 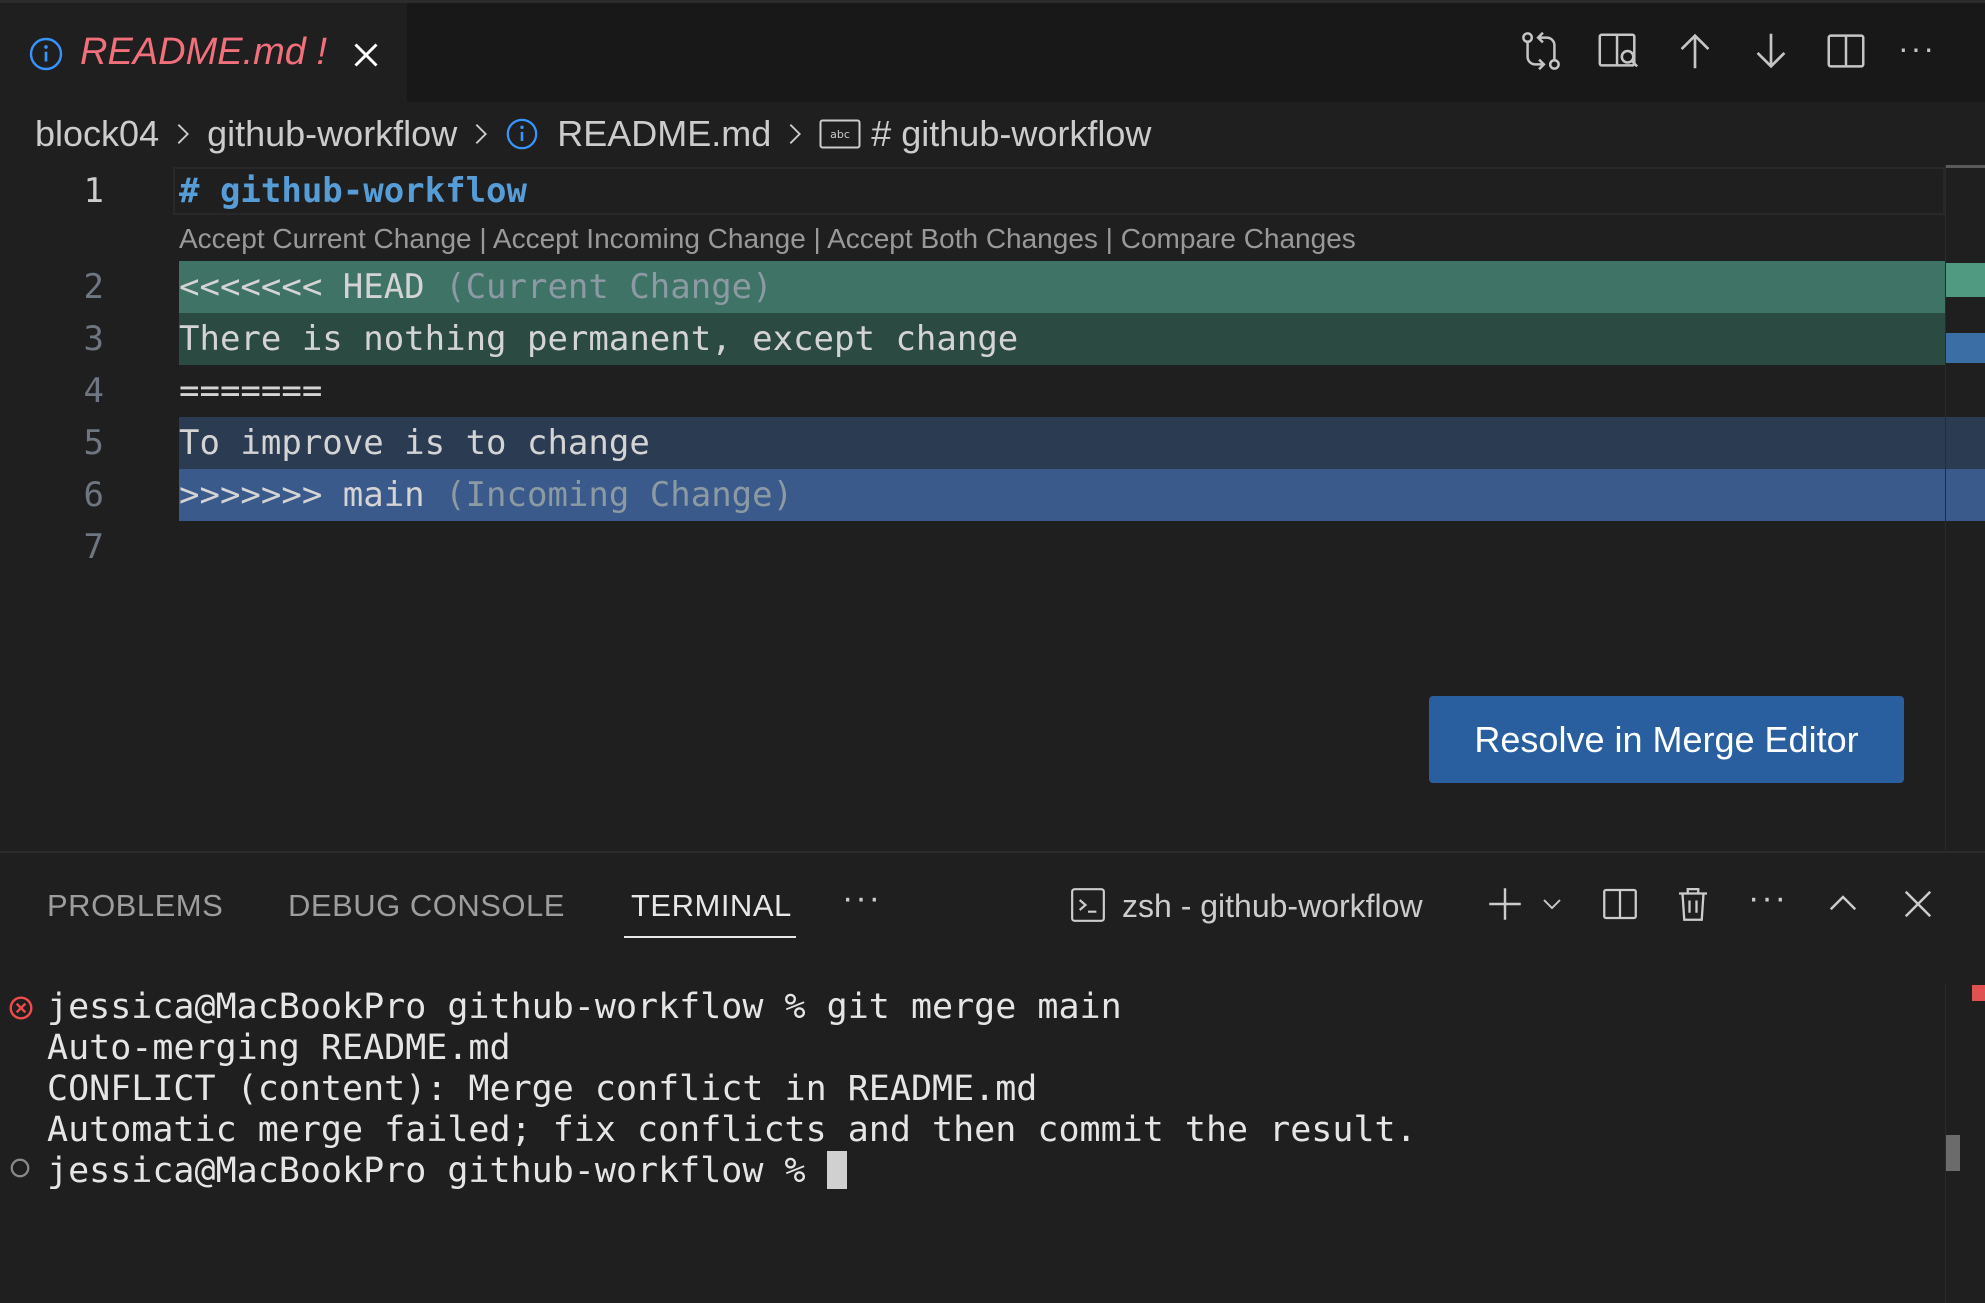 I want to click on close-panel-icon, so click(x=1918, y=904).